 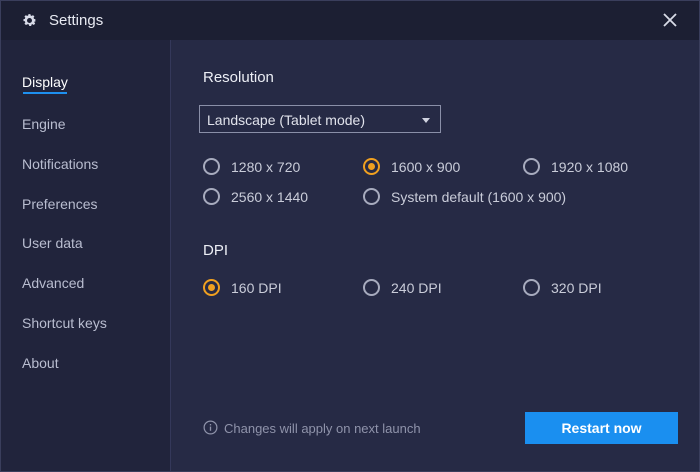 What do you see at coordinates (60, 164) in the screenshot?
I see `sidebar-item-notifications: Notifications` at bounding box center [60, 164].